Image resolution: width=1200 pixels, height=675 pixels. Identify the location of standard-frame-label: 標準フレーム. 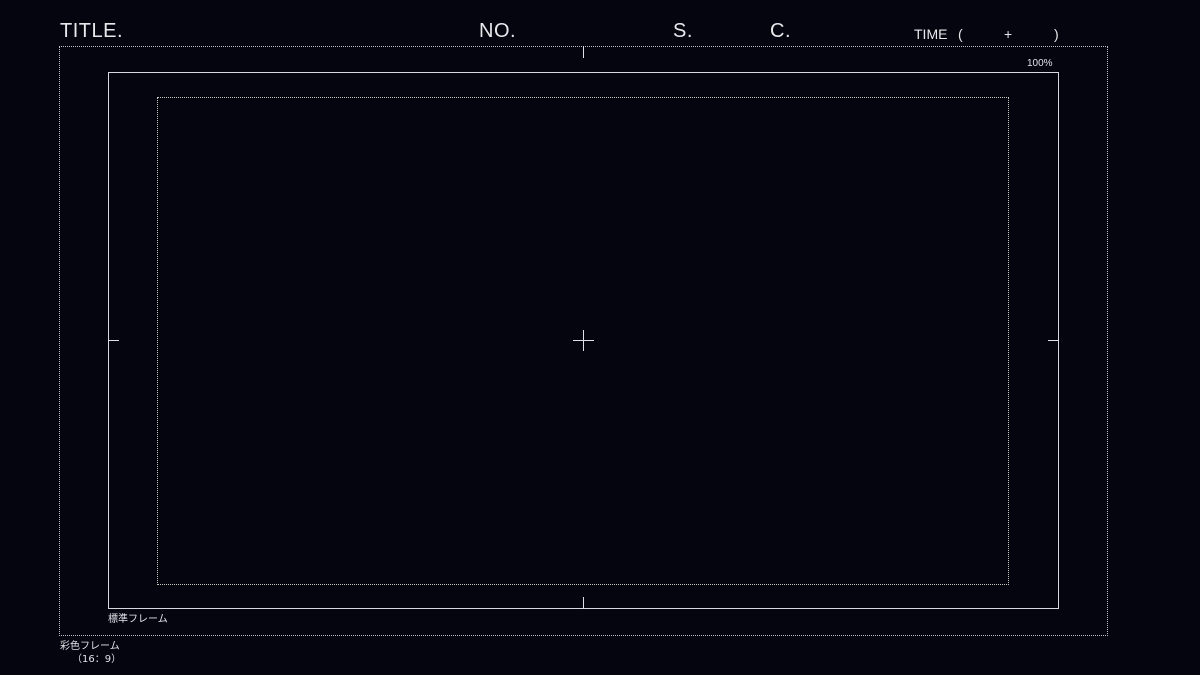
(138, 619).